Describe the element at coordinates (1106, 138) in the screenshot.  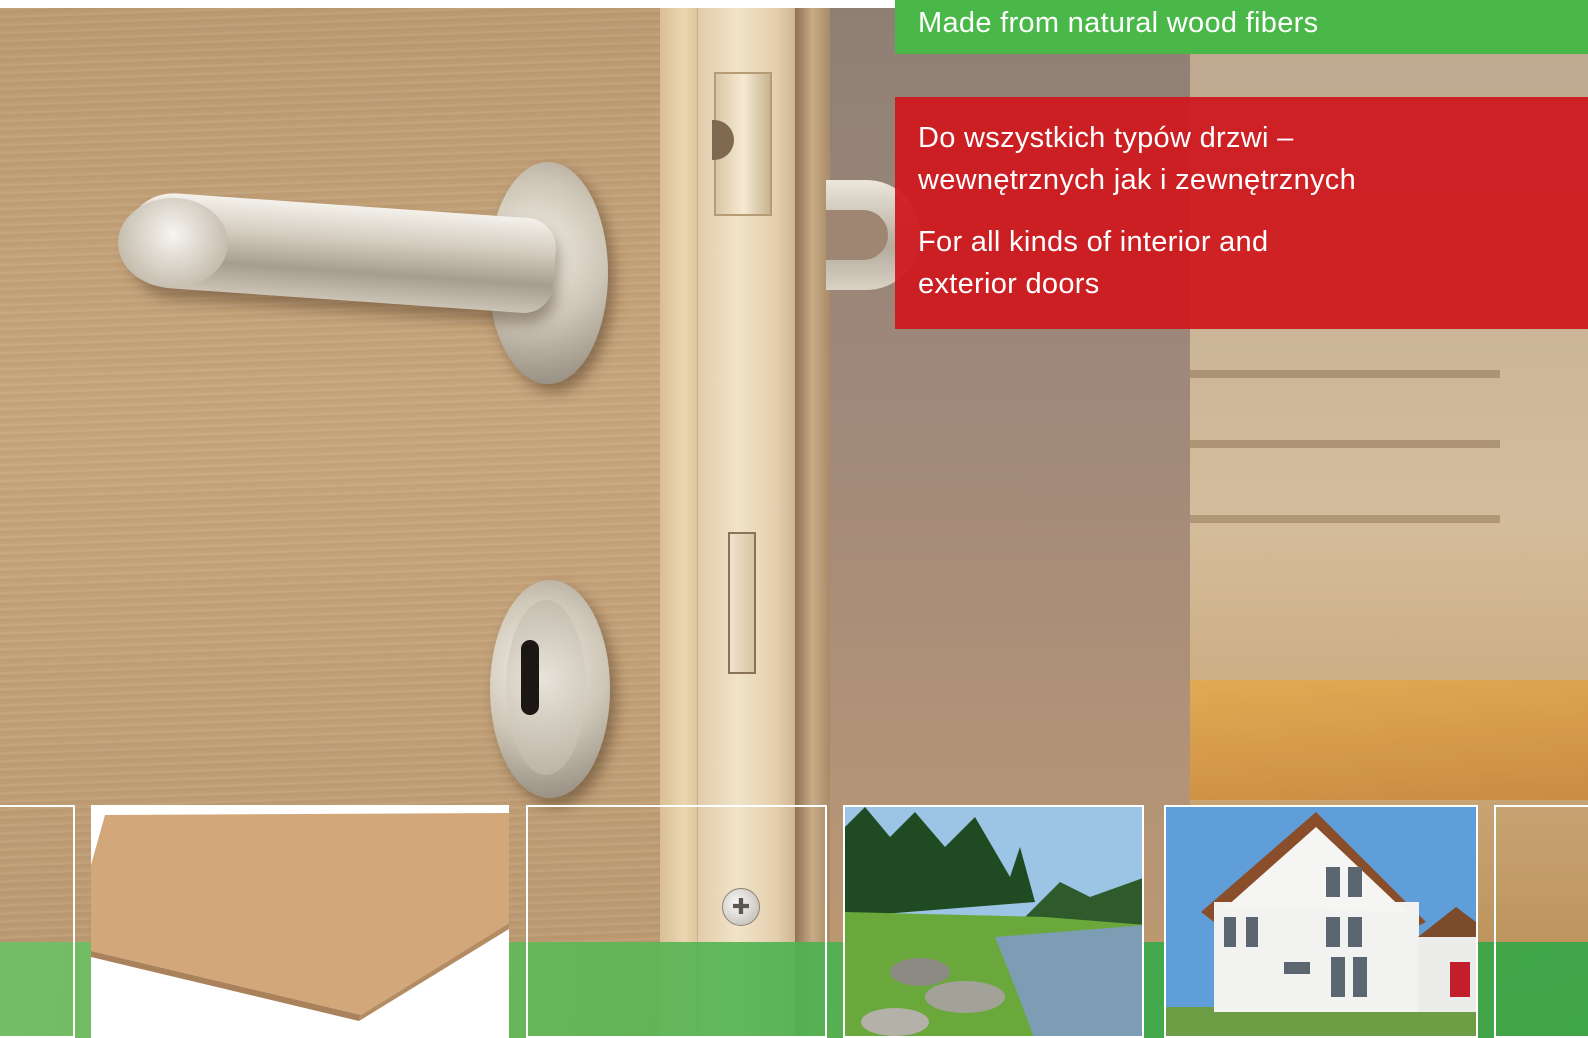
I see `polish-text-line1: Do wszystkich typów drzwi –` at that location.